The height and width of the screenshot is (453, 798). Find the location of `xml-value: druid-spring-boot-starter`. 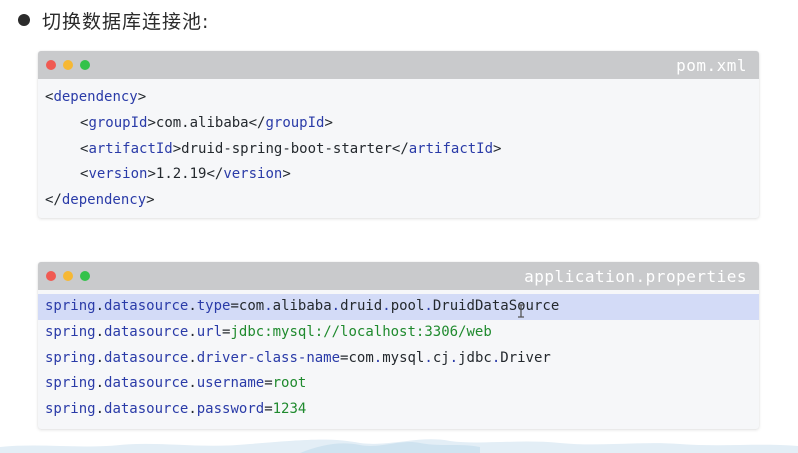

xml-value: druid-spring-boot-starter is located at coordinates (286, 148).